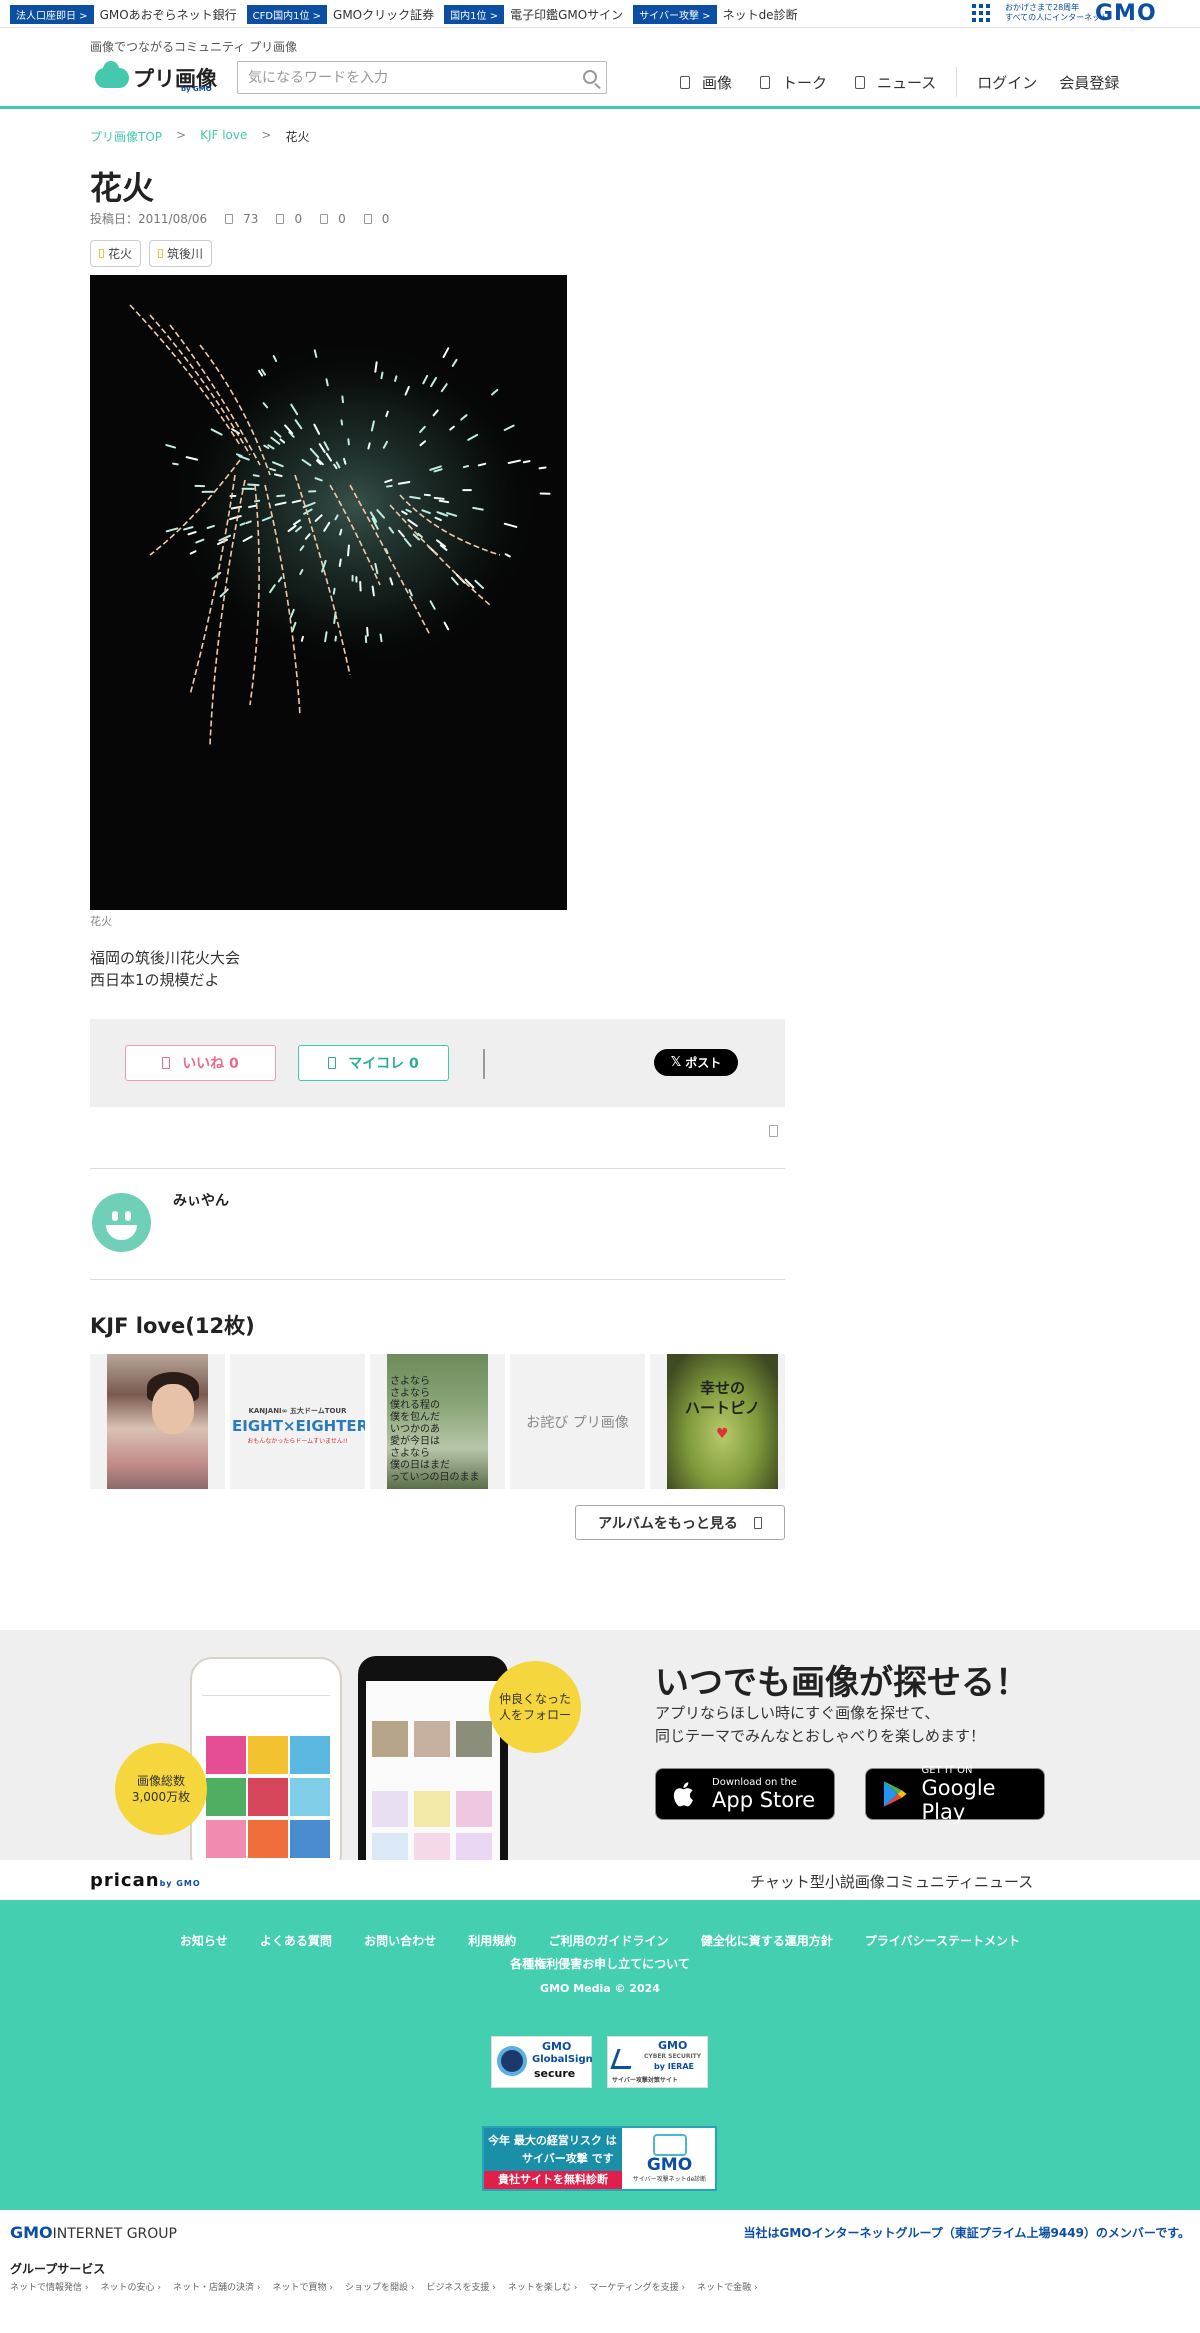 This screenshot has width=1200, height=2333. What do you see at coordinates (168, 14) in the screenshot?
I see `gmo-link-bank: GMOあおぞらネット銀行` at bounding box center [168, 14].